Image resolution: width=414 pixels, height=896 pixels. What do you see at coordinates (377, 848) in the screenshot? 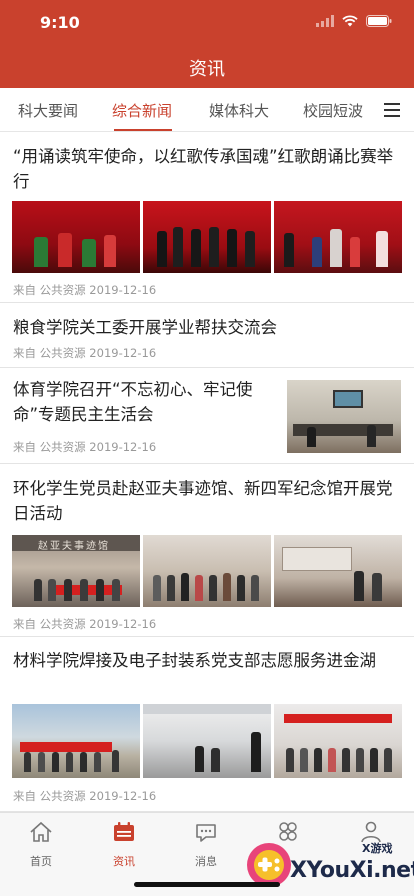
I see `watermark-small: X游戏` at bounding box center [377, 848].